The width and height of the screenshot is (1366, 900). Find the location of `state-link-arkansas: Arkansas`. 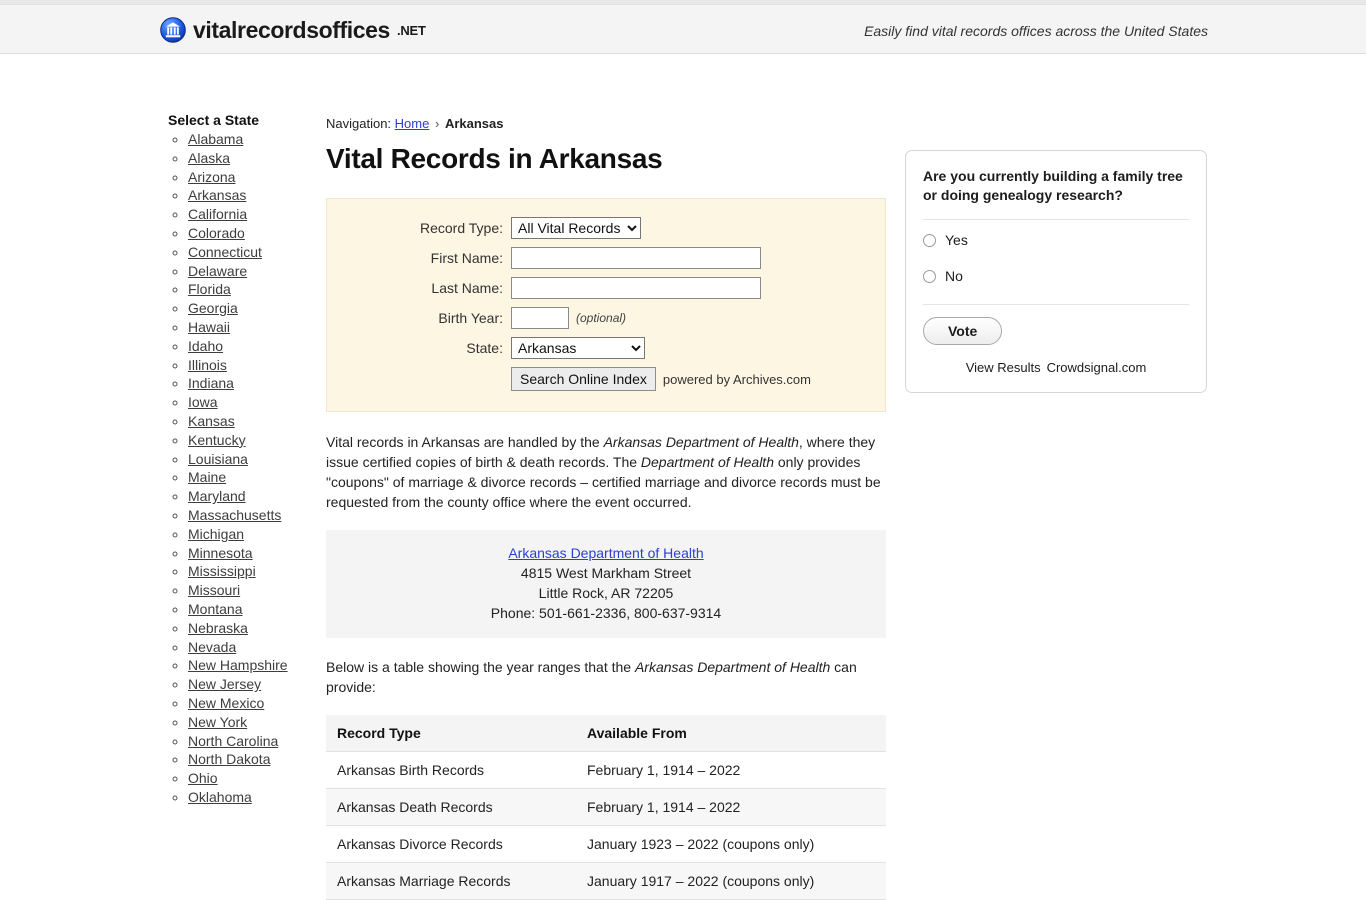

state-link-arkansas: Arkansas is located at coordinates (217, 195).